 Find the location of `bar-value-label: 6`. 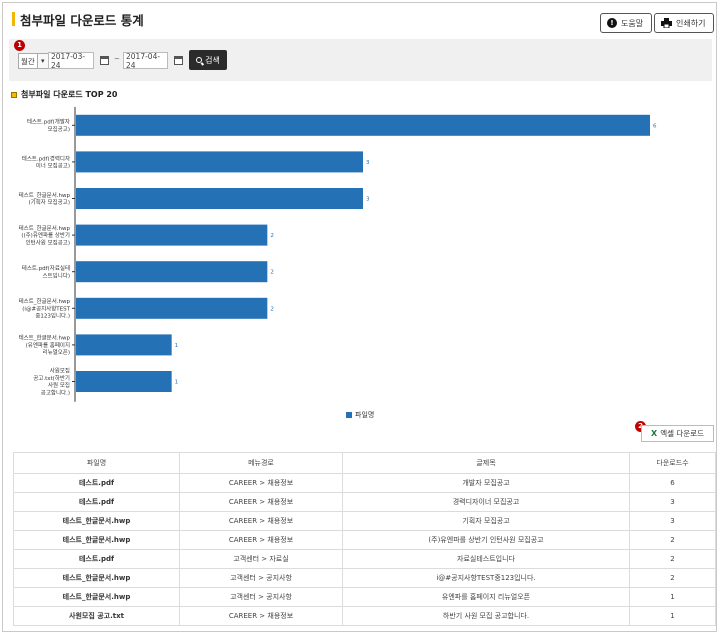

bar-value-label: 6 is located at coordinates (655, 126).